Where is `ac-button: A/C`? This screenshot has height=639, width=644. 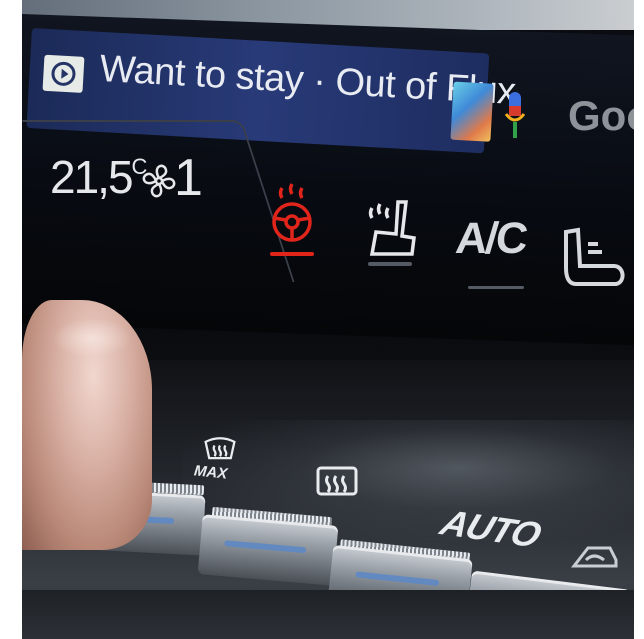
ac-button: A/C is located at coordinates (490, 239).